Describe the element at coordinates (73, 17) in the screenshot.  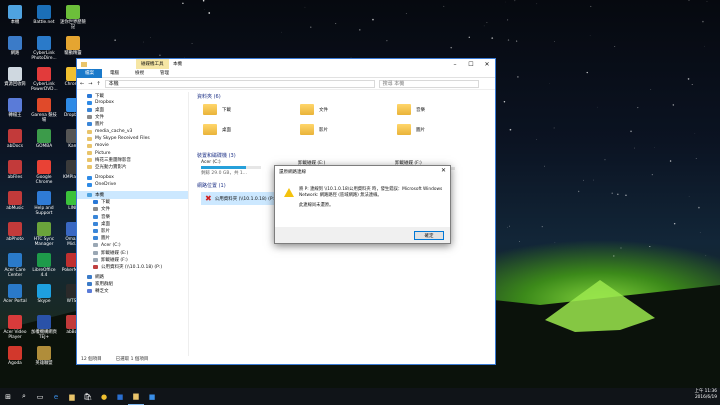
I see `desktop-icon: 迷你世界歷險記` at that location.